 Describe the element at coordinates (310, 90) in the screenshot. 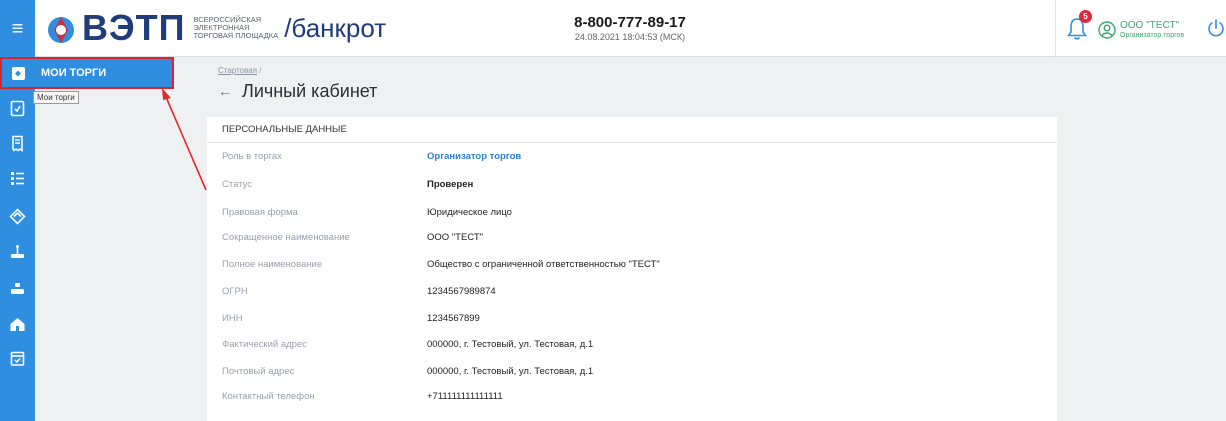

I see `page-title: Личный кабинет` at that location.